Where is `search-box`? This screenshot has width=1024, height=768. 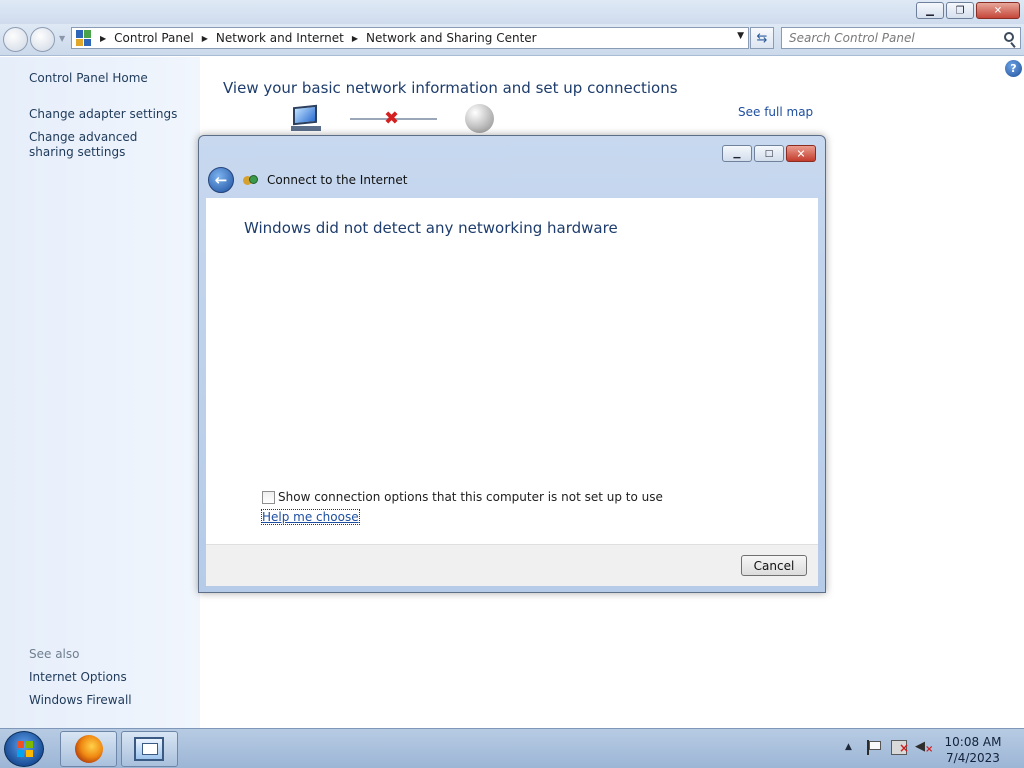
search-box is located at coordinates (901, 38).